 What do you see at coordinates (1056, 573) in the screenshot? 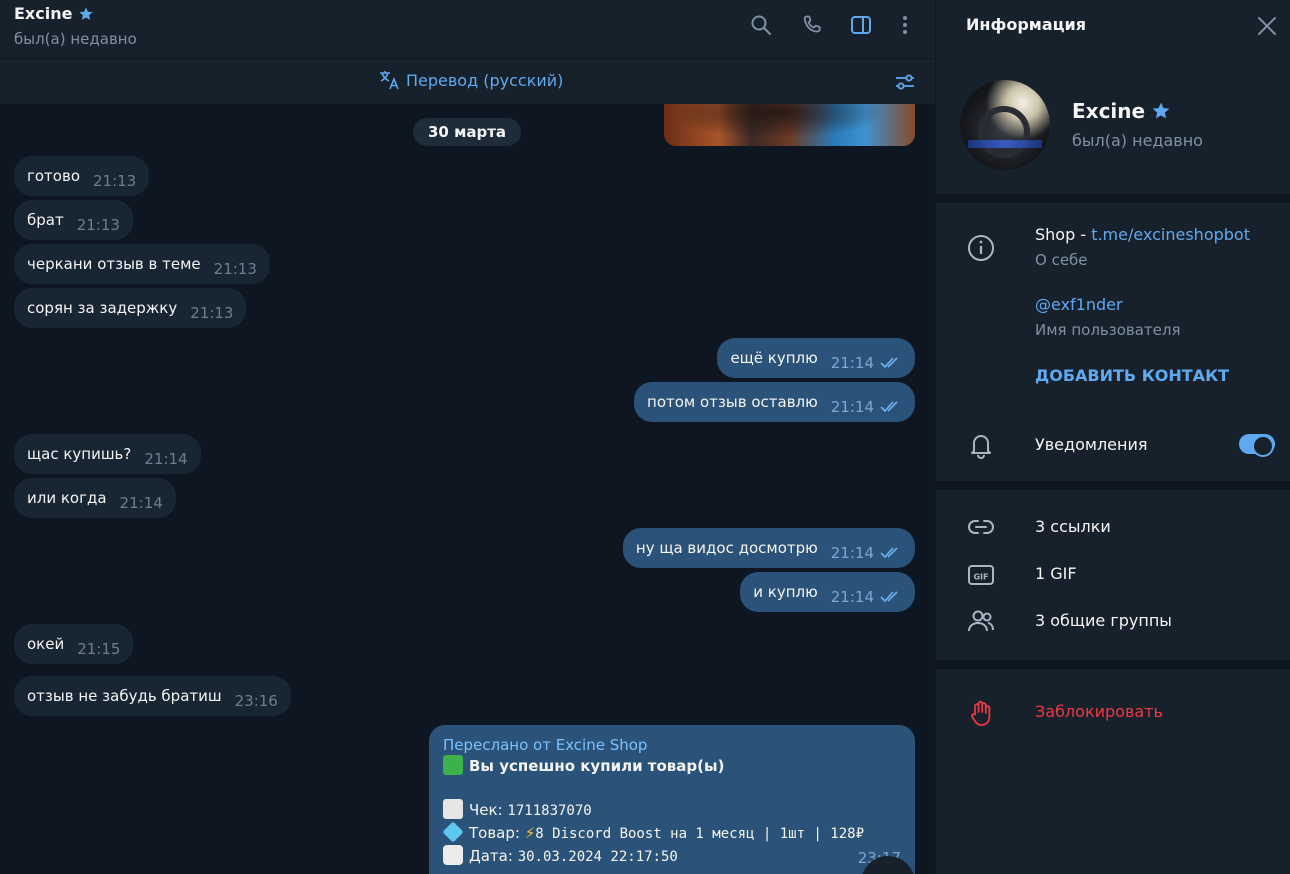
I see `shared-gifs: 1 GIF` at bounding box center [1056, 573].